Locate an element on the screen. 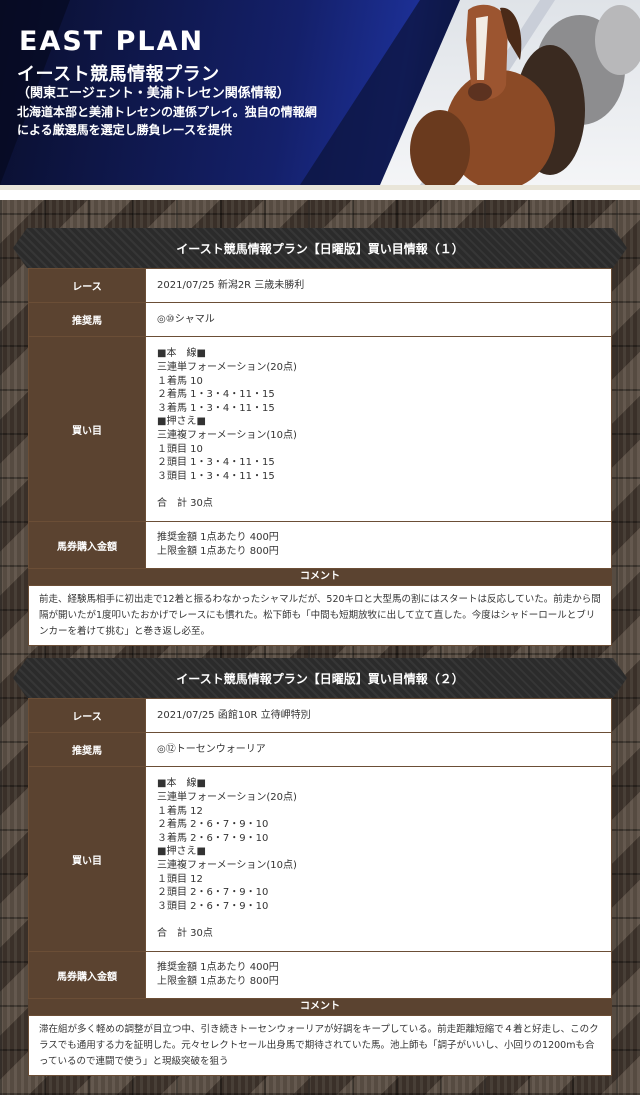 The image size is (640, 1095). section-header: イースト競馬情報プラン【日曜版】買い目情報（２） is located at coordinates (320, 678).